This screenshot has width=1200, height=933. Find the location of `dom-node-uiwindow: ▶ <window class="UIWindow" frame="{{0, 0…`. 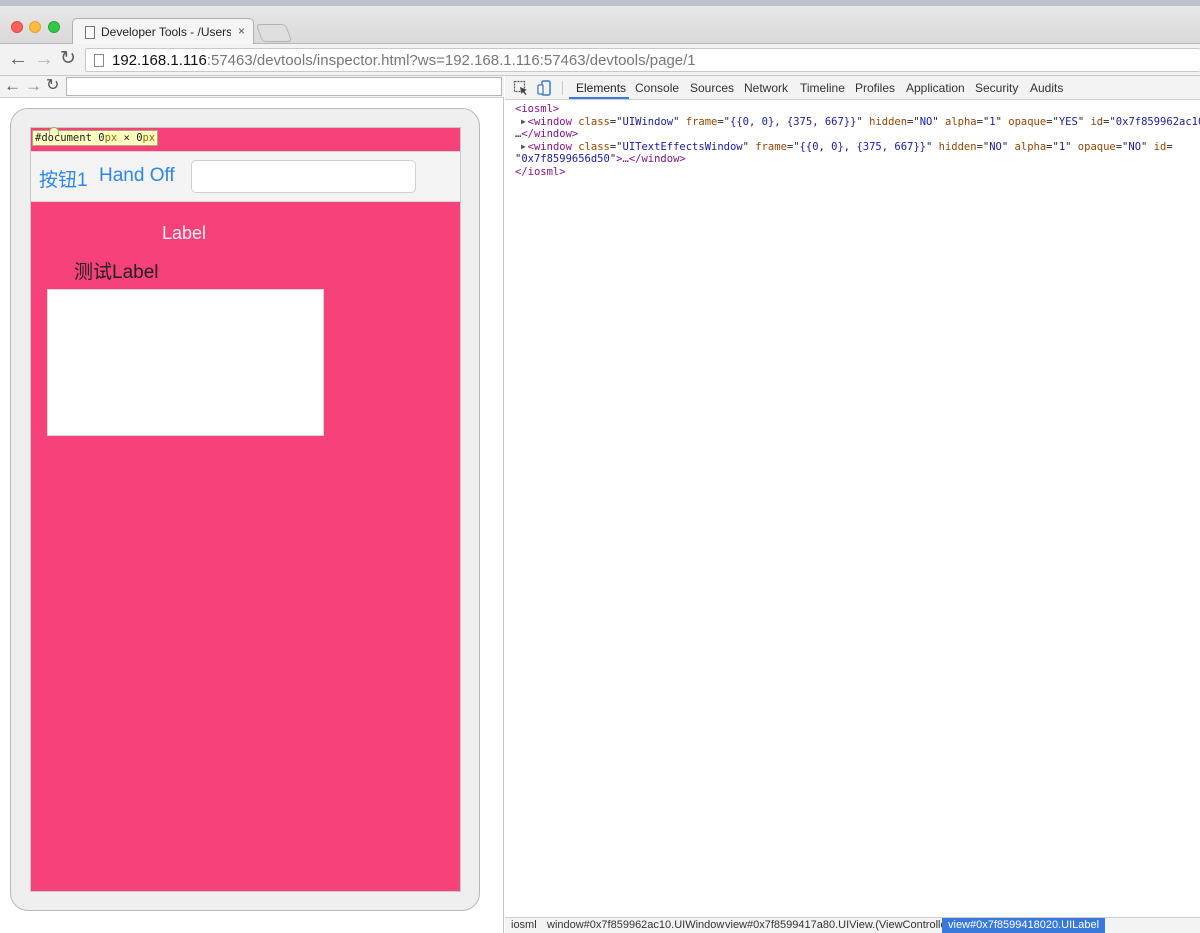

dom-node-uiwindow: ▶ <window class="UIWindow" frame="{{0, 0… is located at coordinates (857, 122).